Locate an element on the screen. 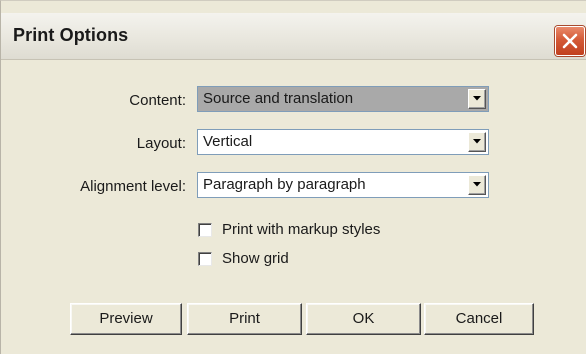  layout-dropdown: Vertical is located at coordinates (343, 142).